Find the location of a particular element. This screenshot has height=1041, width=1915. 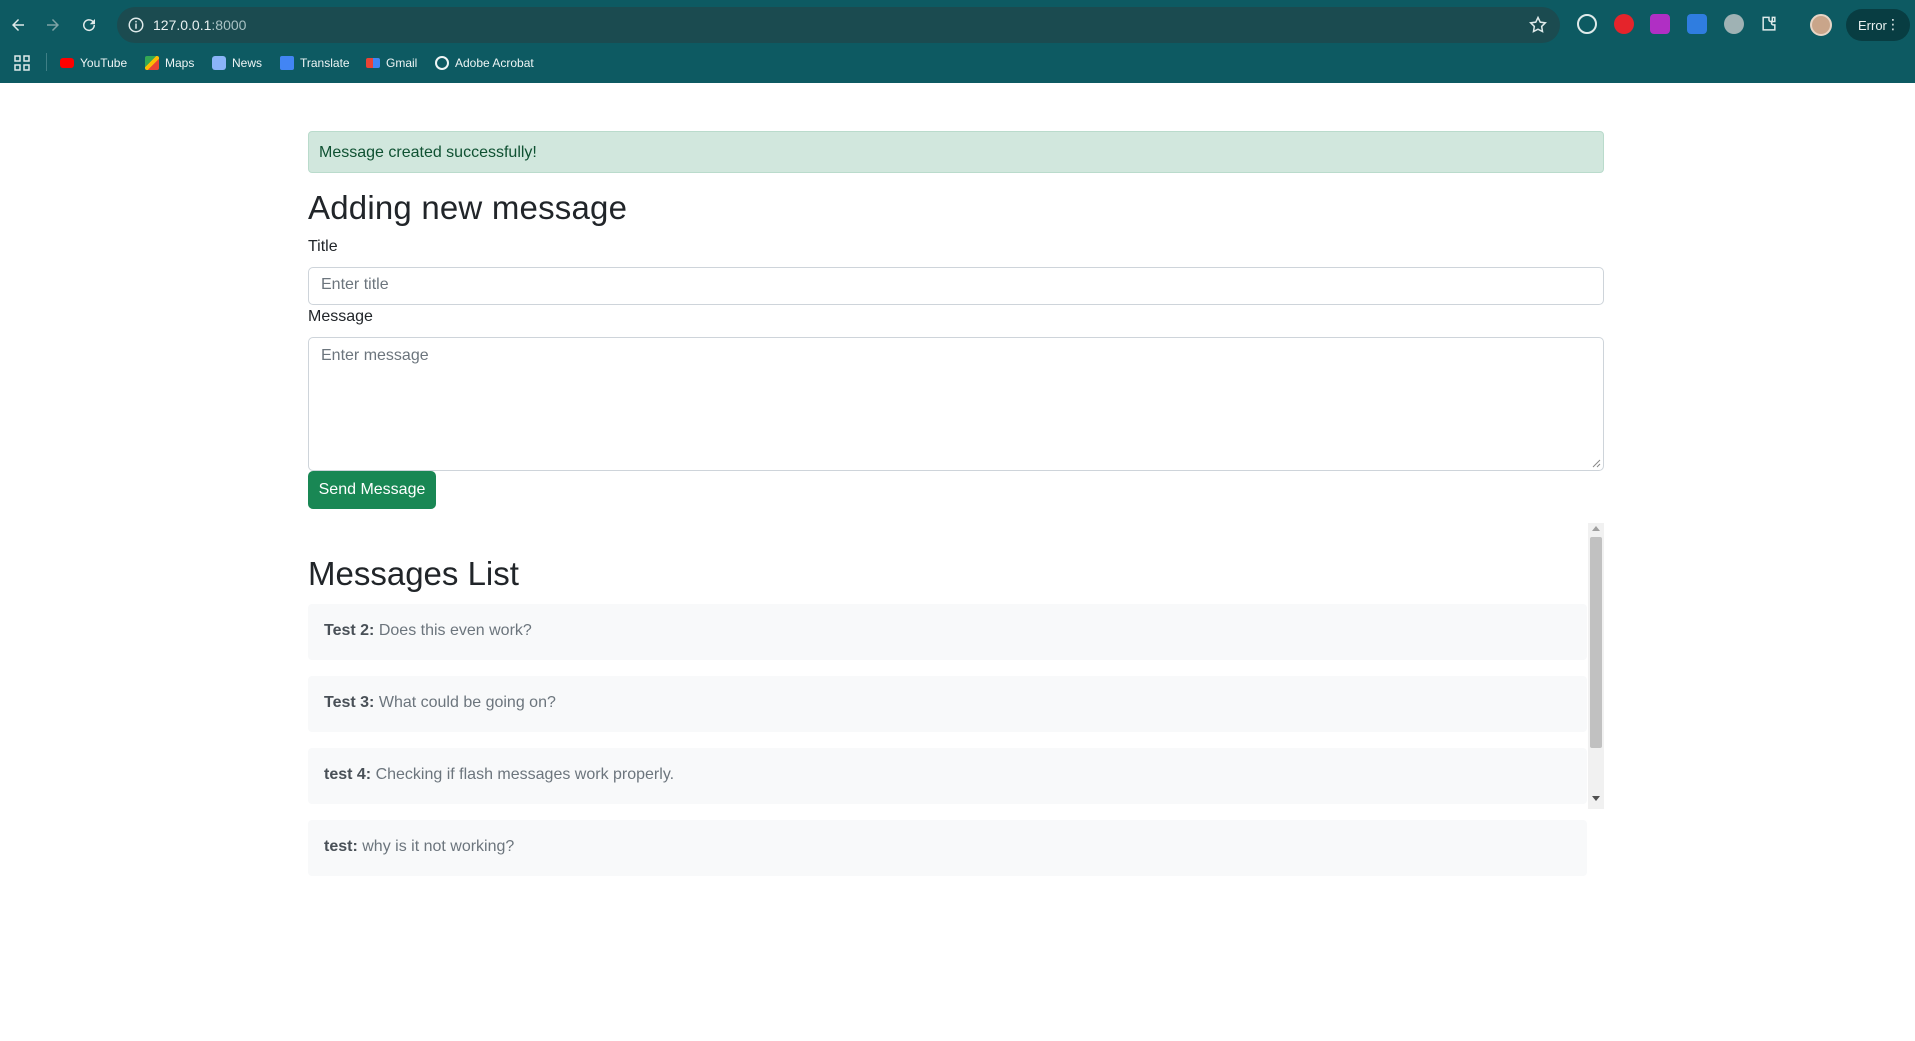

message-title: Test 3: is located at coordinates (349, 702).